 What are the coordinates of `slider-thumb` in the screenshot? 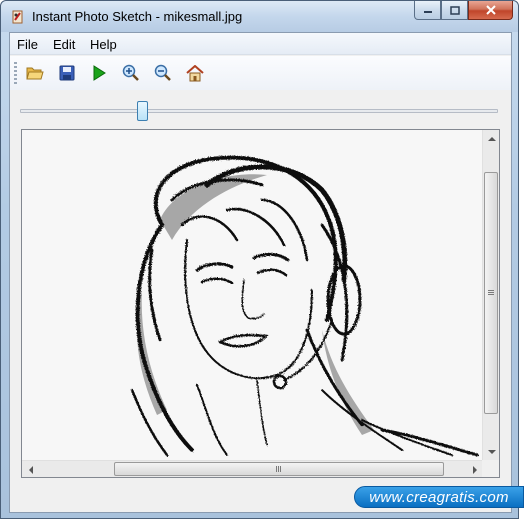 It's located at (142, 111).